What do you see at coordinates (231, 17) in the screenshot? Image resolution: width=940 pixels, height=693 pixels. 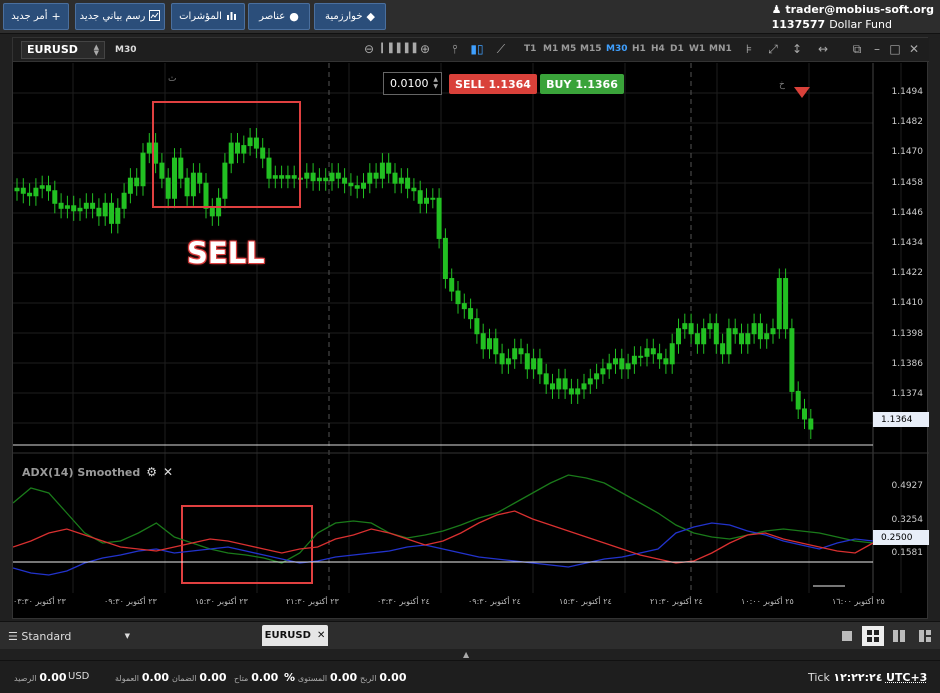 I see `bars-icon` at bounding box center [231, 17].